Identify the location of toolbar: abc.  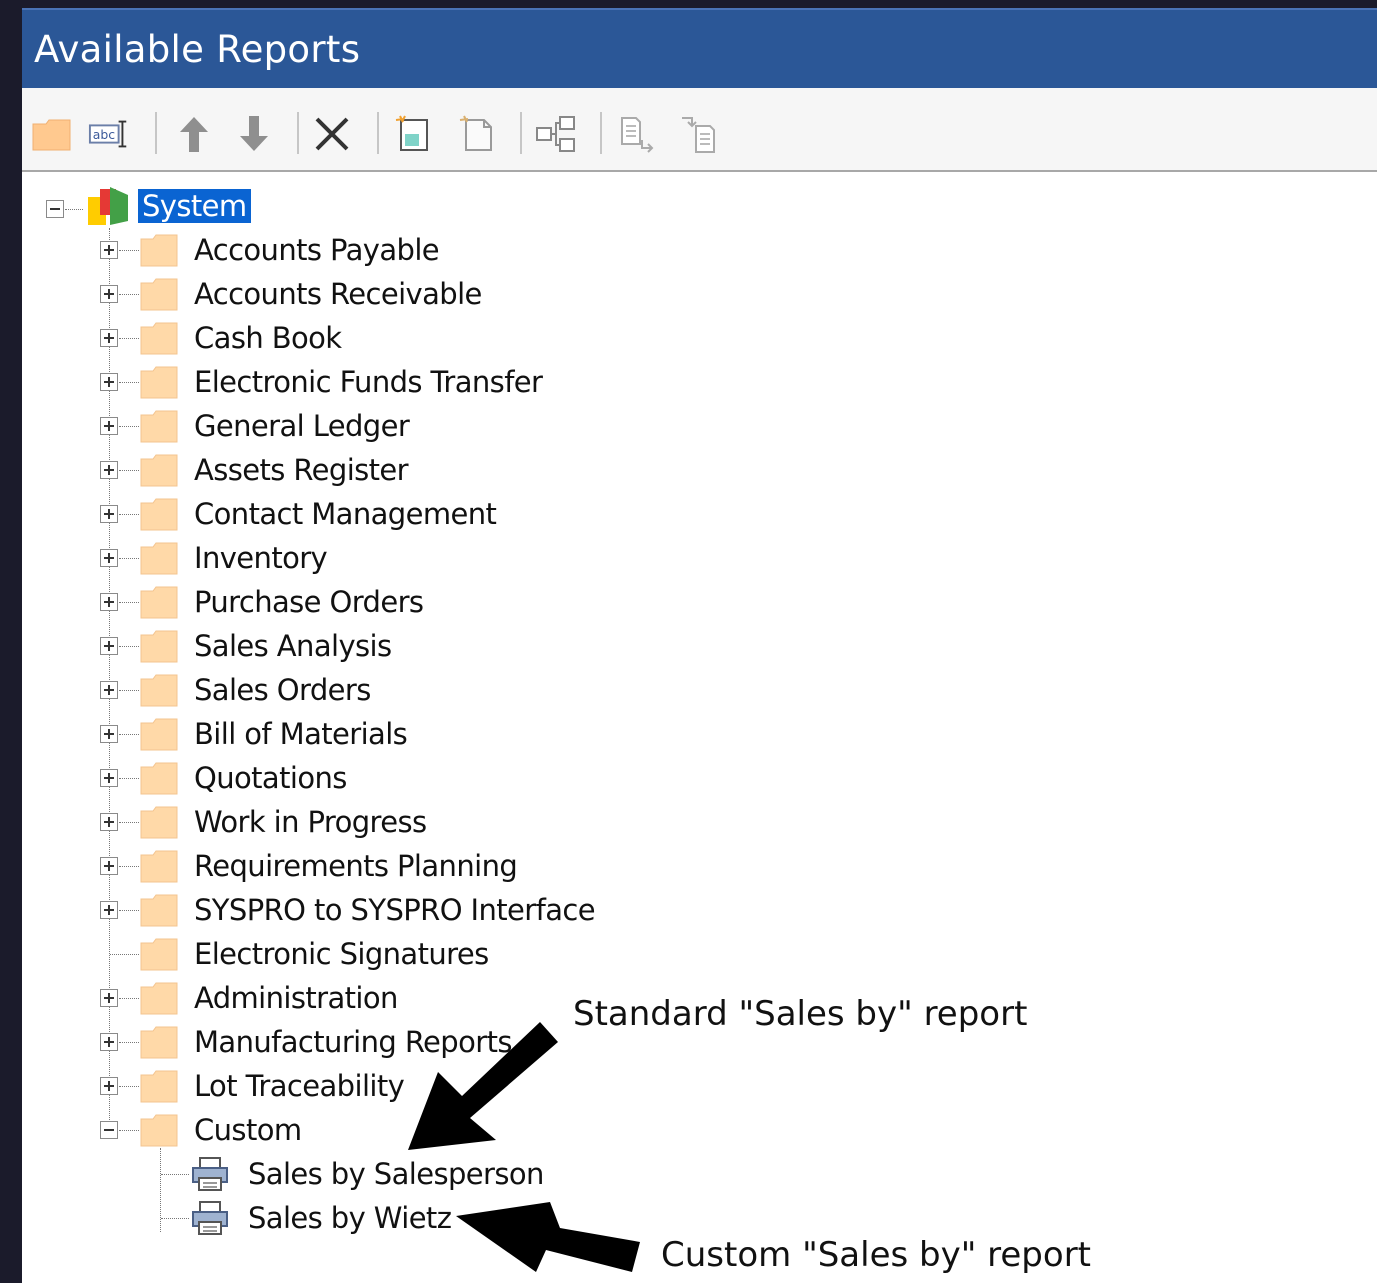
(699, 130).